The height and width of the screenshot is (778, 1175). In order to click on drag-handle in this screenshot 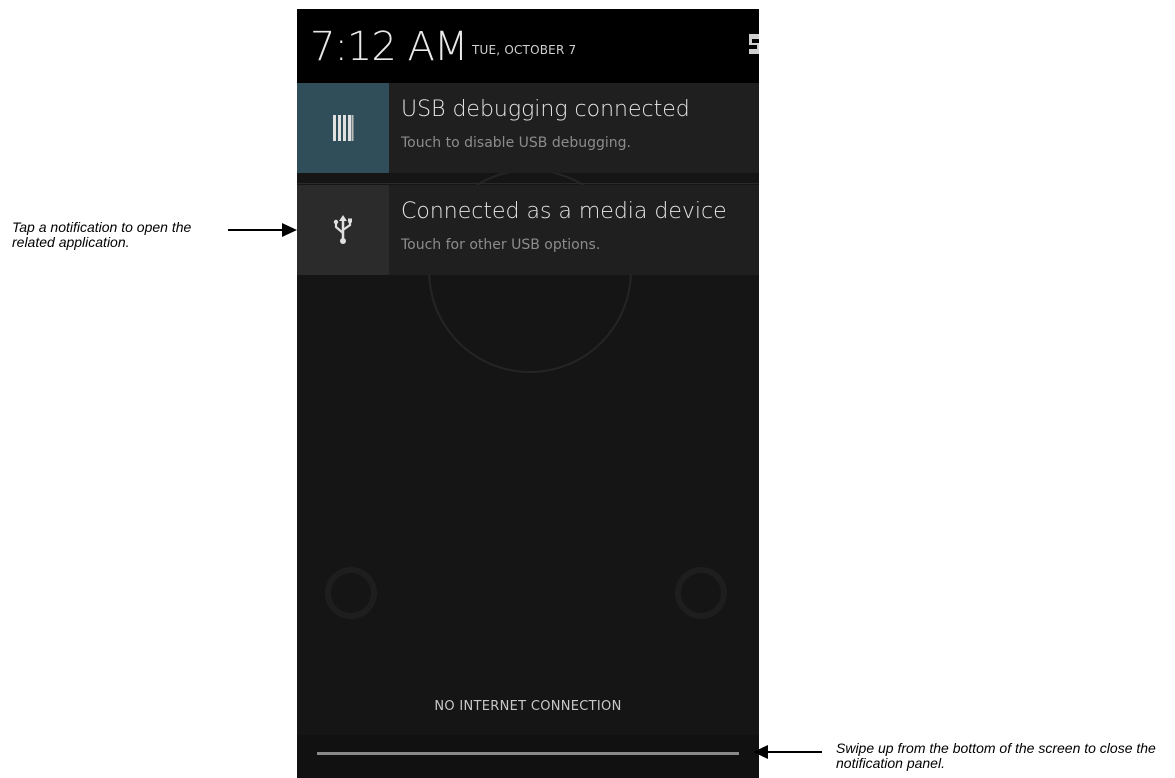, I will do `click(528, 753)`.